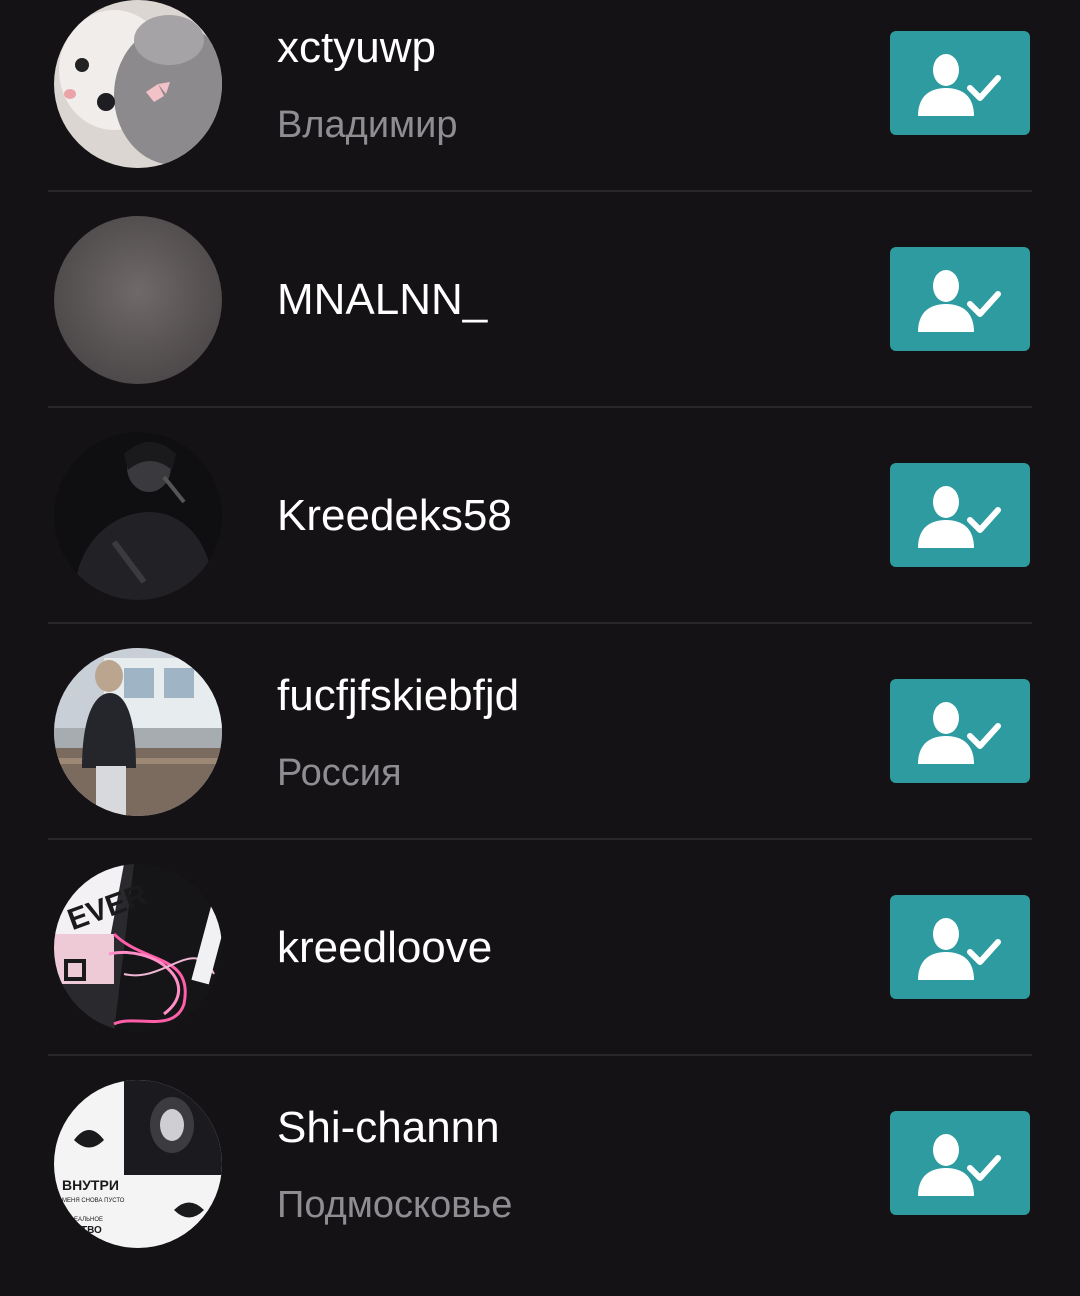  What do you see at coordinates (93, 1201) in the screenshot?
I see `poster-line-2: МЕНЯ СНОВА ПУСТО` at bounding box center [93, 1201].